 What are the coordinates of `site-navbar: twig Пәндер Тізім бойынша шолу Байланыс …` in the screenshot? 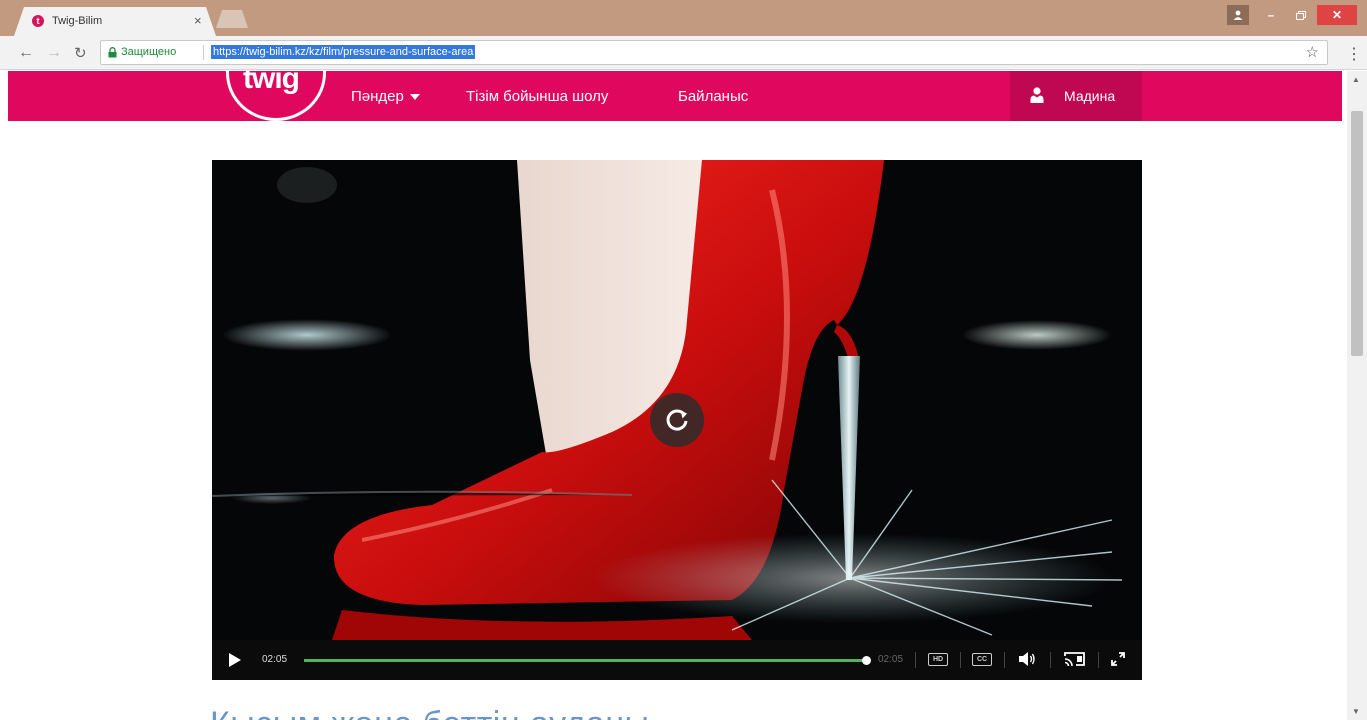 It's located at (675, 96).